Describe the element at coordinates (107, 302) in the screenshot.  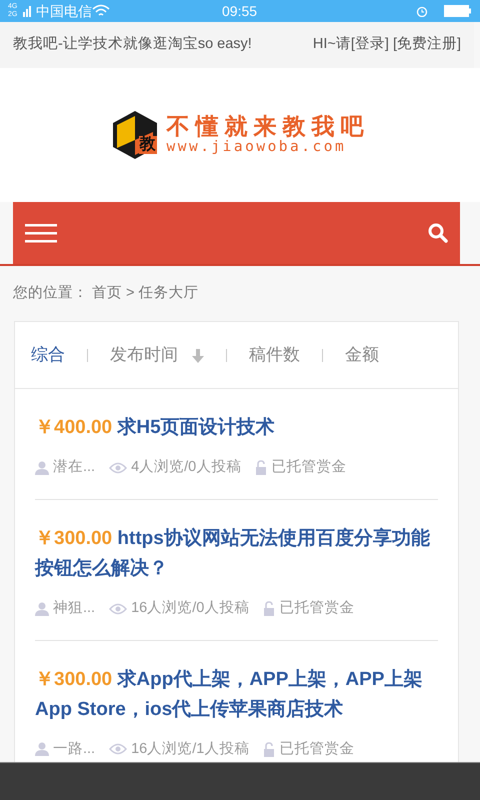
I see `breadcrumb-link: 首页` at that location.